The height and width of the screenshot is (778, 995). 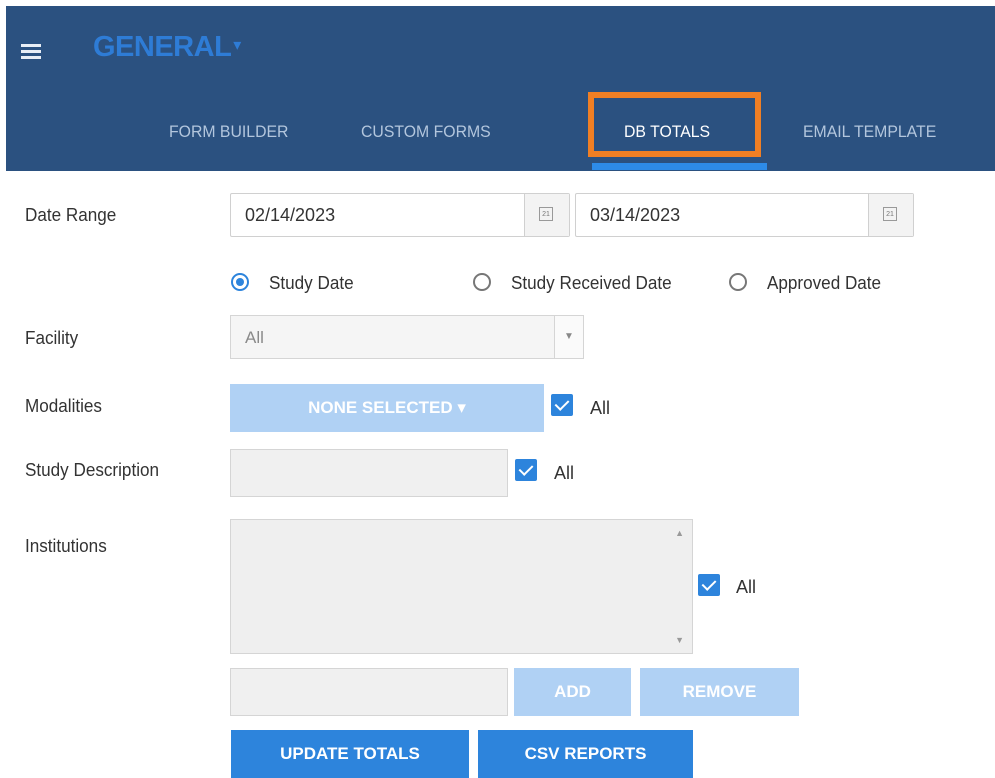 What do you see at coordinates (407, 337) in the screenshot?
I see `facility-select: All ▼` at bounding box center [407, 337].